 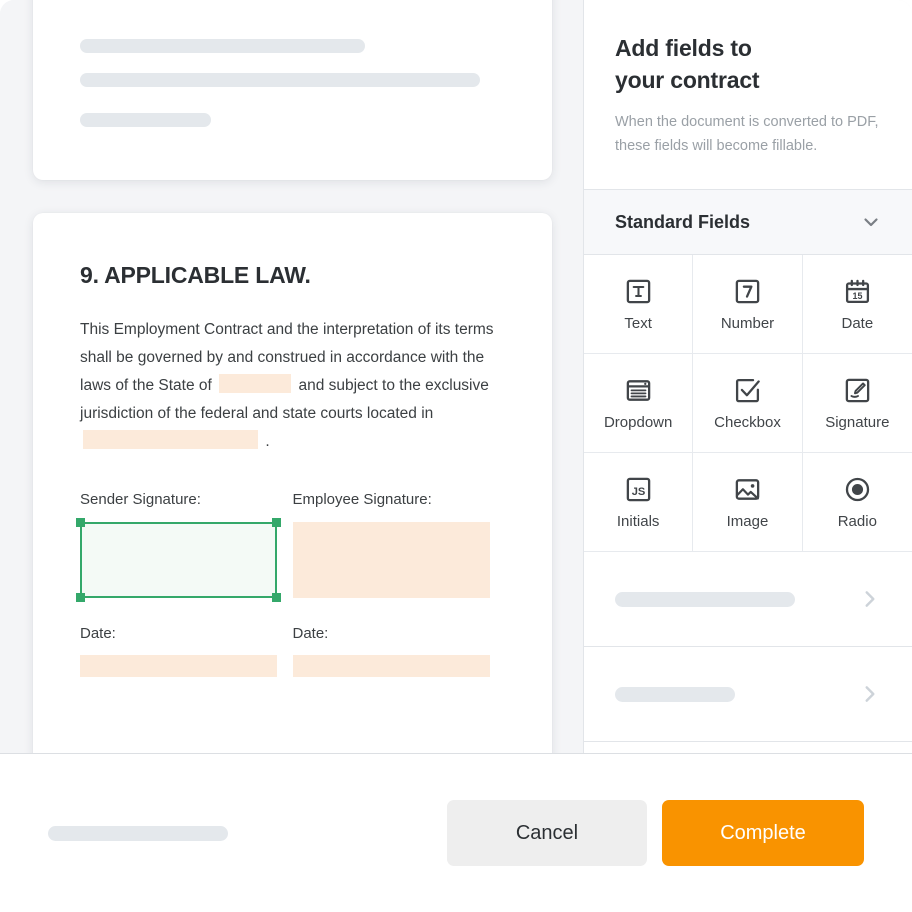 What do you see at coordinates (683, 221) in the screenshot?
I see `standard-fields-title: Standard Fields` at bounding box center [683, 221].